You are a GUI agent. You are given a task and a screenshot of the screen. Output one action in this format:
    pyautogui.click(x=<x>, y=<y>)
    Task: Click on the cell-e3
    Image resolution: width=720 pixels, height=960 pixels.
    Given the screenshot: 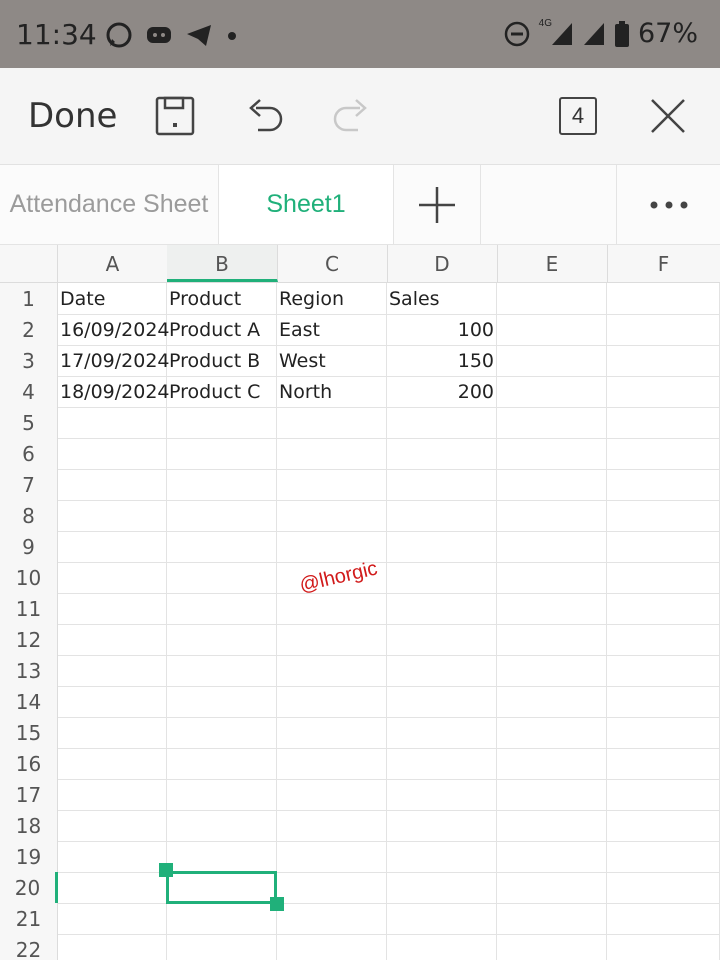 What is the action you would take?
    pyautogui.click(x=552, y=360)
    